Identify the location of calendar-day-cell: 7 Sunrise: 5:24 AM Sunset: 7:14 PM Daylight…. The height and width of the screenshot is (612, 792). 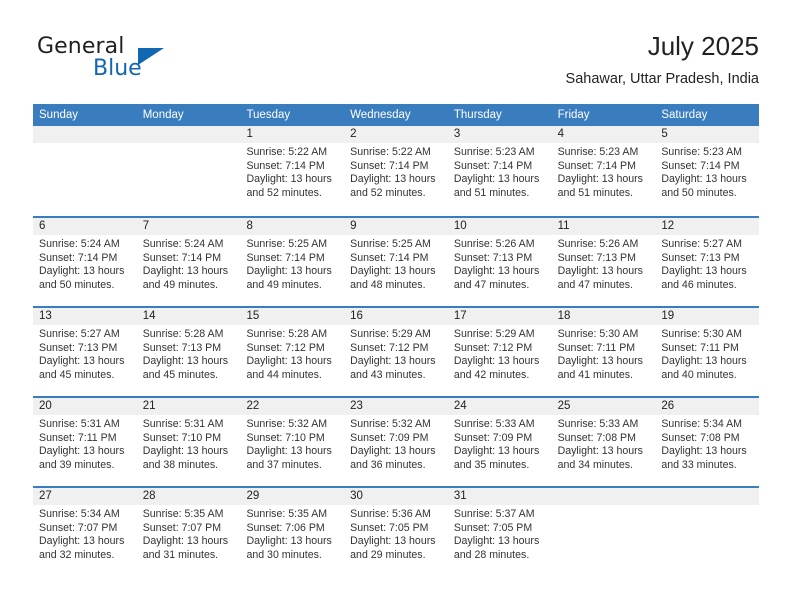
(188, 262).